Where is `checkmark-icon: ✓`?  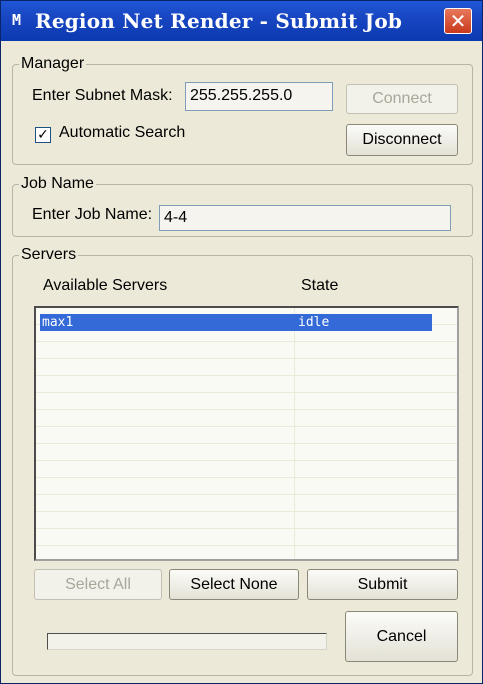 checkmark-icon: ✓ is located at coordinates (43, 135).